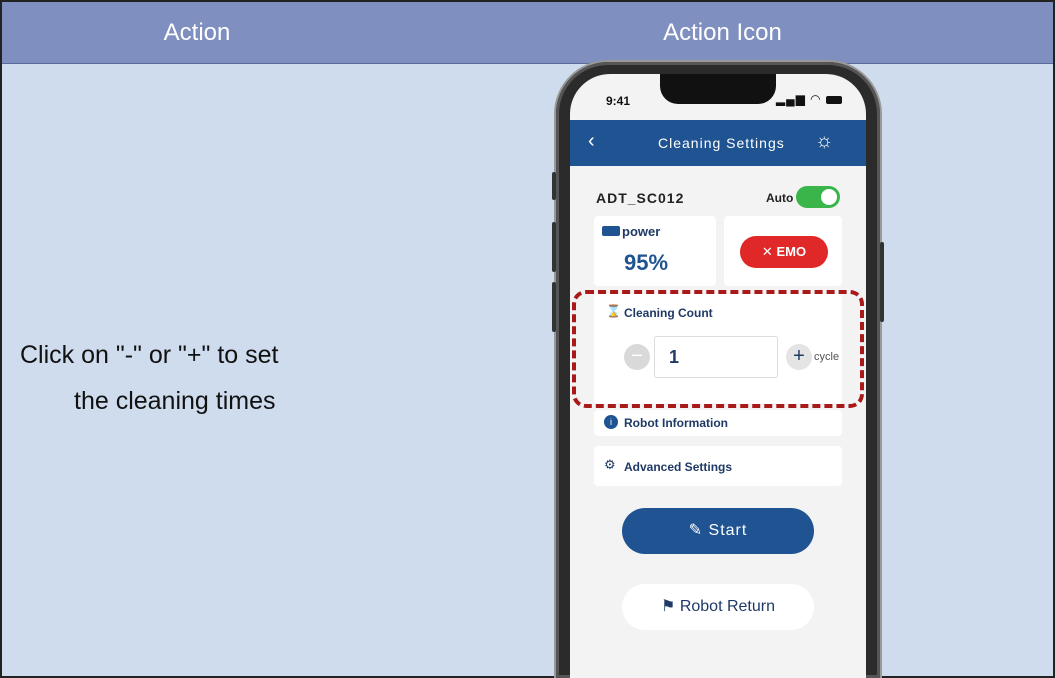 This screenshot has width=1055, height=678. Describe the element at coordinates (829, 197) in the screenshot. I see `toggle-knob` at that location.